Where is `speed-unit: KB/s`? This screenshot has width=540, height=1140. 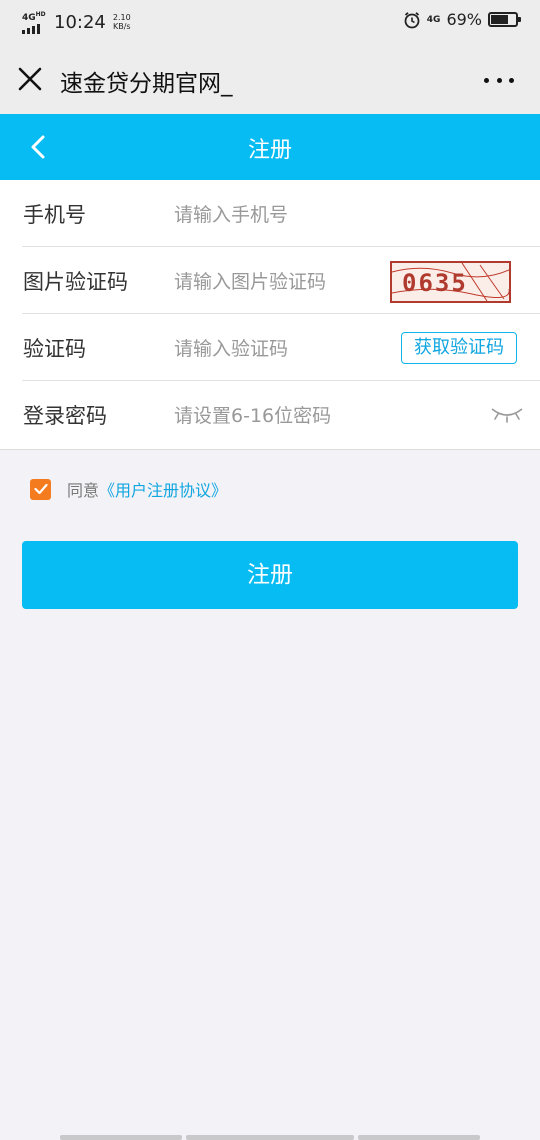 speed-unit: KB/s is located at coordinates (121, 26).